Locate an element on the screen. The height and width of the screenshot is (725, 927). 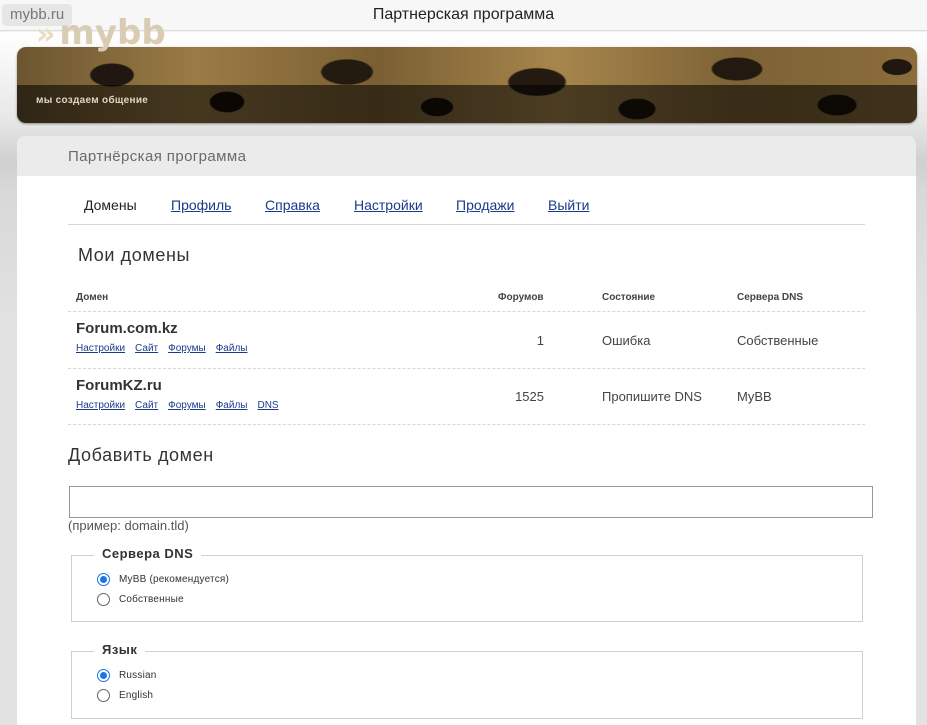
radio-label: MyBB (рекомендуется) is located at coordinates (174, 579).